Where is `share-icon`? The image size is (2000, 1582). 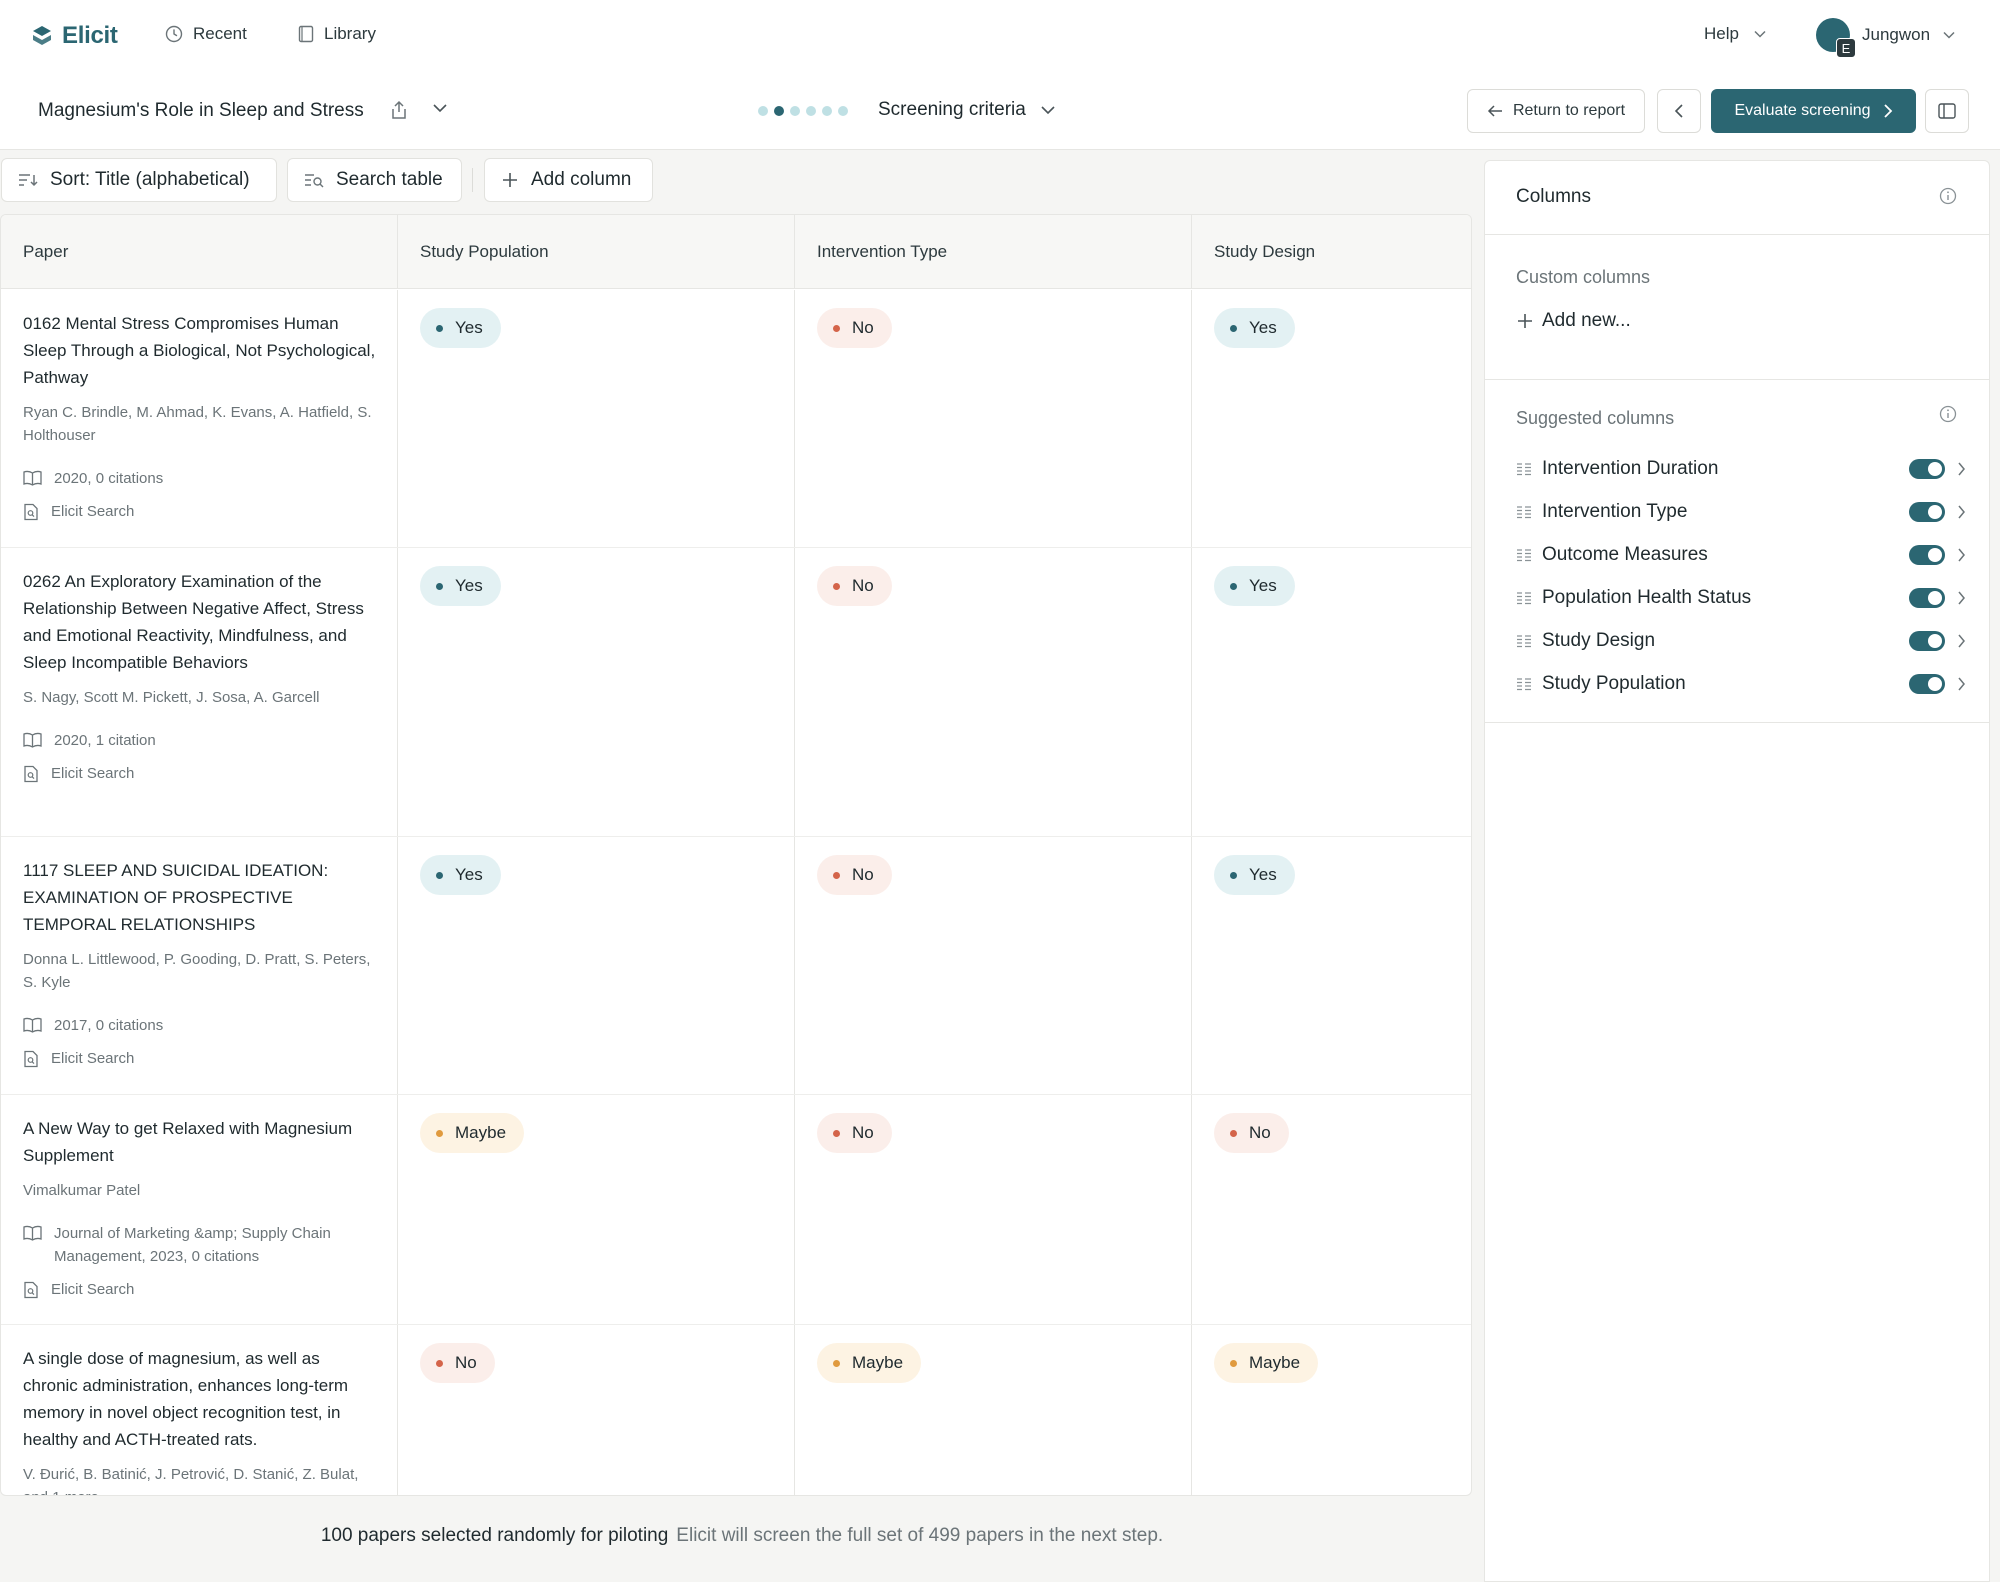
share-icon is located at coordinates (399, 110).